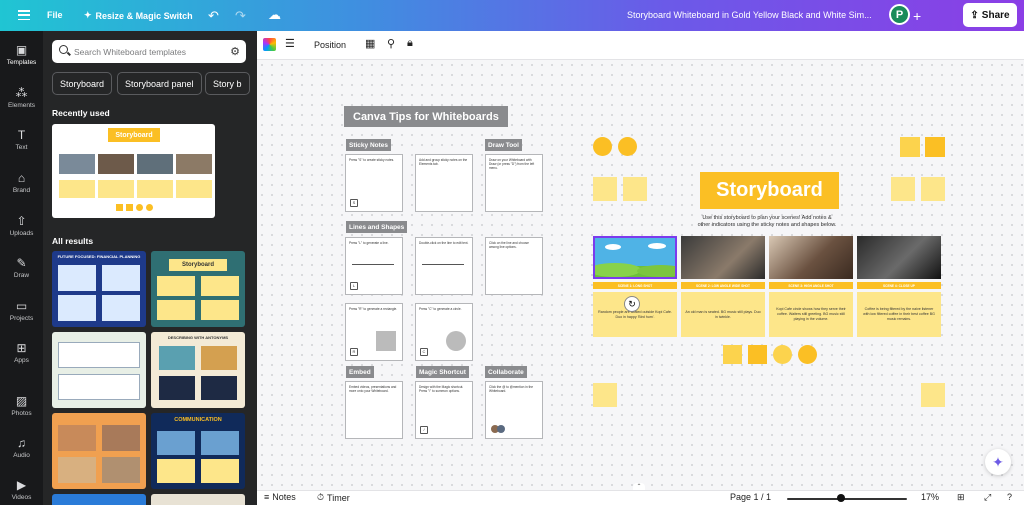 This screenshot has height=505, width=1024. Describe the element at coordinates (321, 497) in the screenshot. I see `timer-icon: ⏱` at that location.